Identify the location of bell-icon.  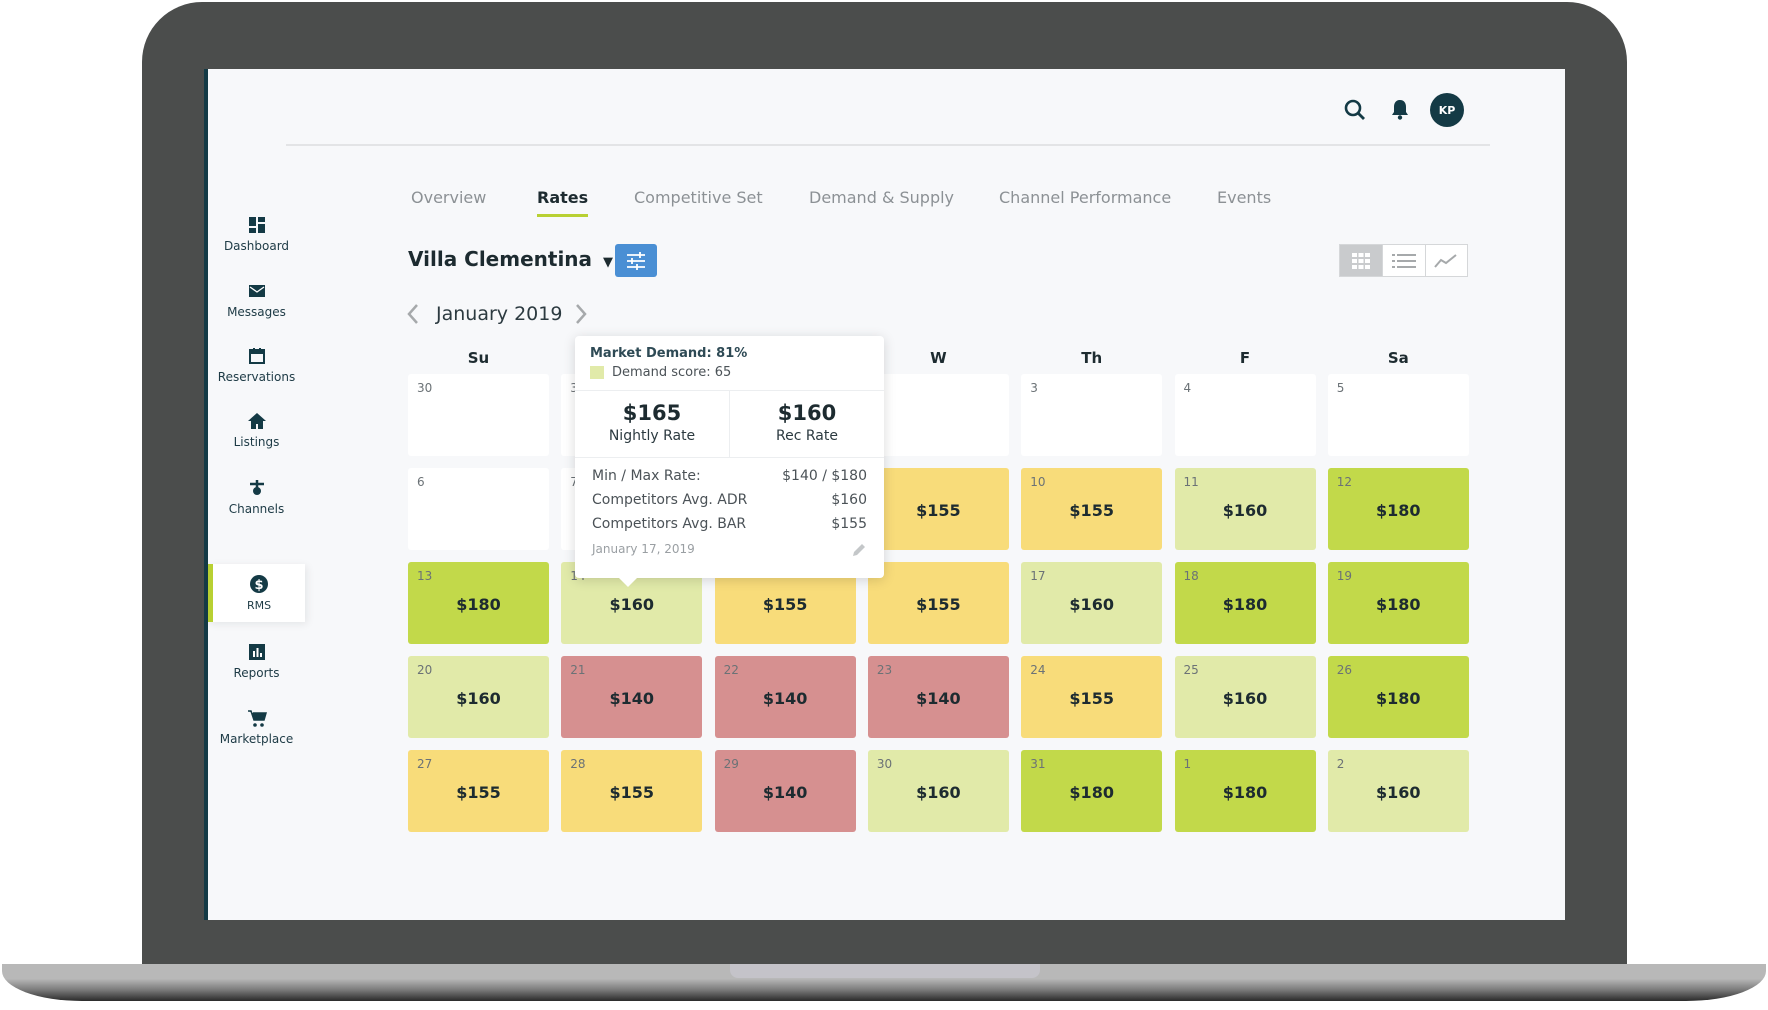
(1400, 109).